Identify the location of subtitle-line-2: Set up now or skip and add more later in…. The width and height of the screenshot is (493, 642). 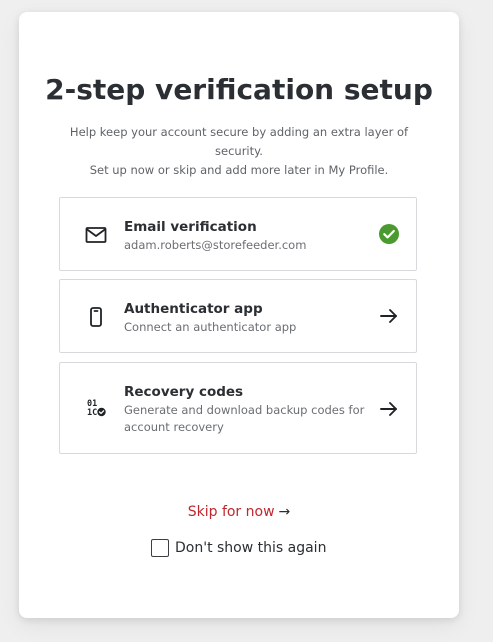
(239, 170).